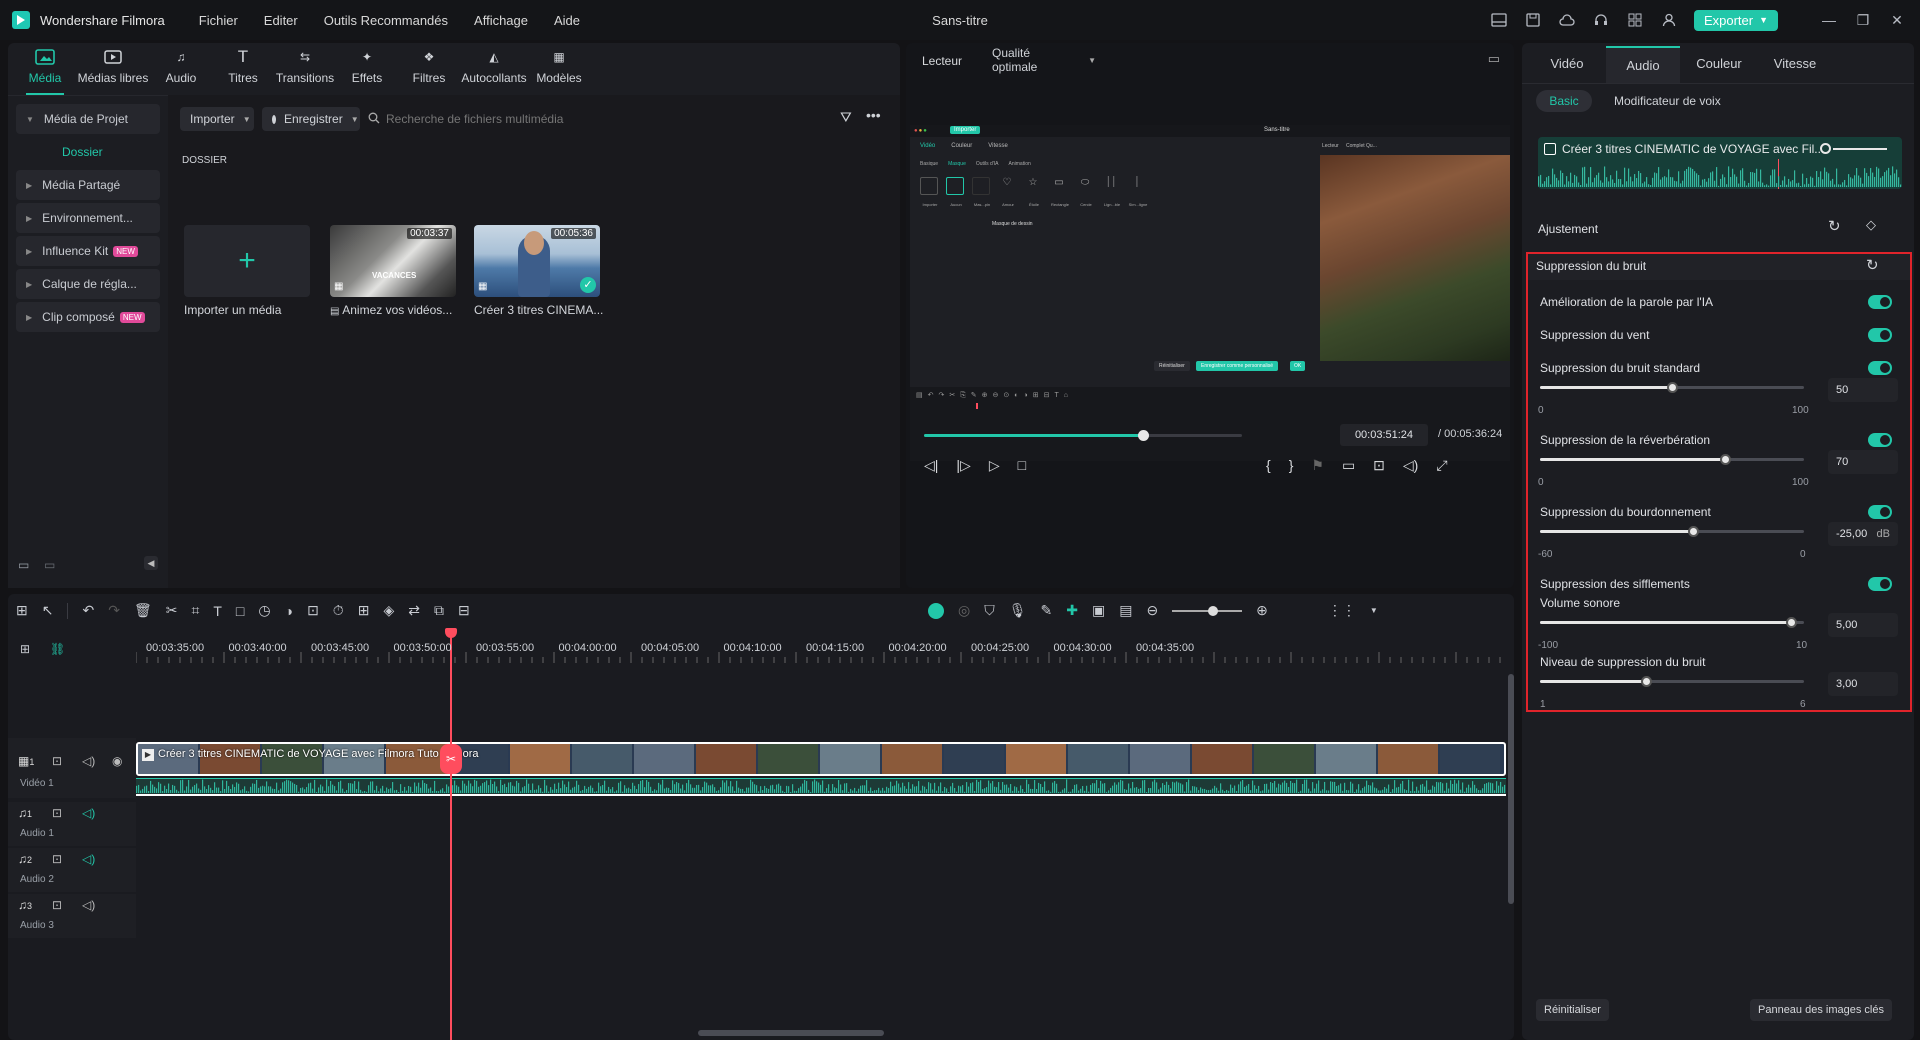 This screenshot has width=1920, height=1040. I want to click on link-icon: ⛓, so click(57, 649).